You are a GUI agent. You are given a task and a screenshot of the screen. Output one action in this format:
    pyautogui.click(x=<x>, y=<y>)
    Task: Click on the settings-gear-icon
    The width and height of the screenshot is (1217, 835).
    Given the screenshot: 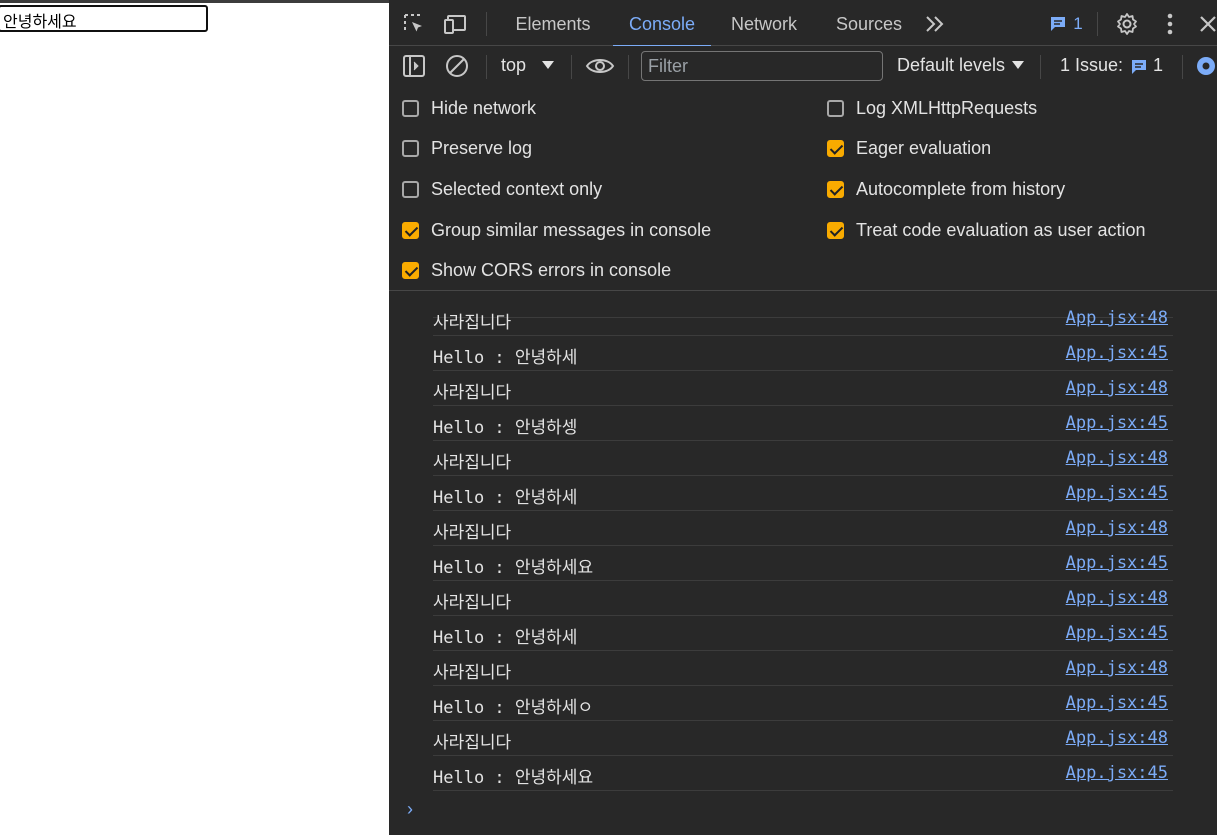 What is the action you would take?
    pyautogui.click(x=1127, y=24)
    